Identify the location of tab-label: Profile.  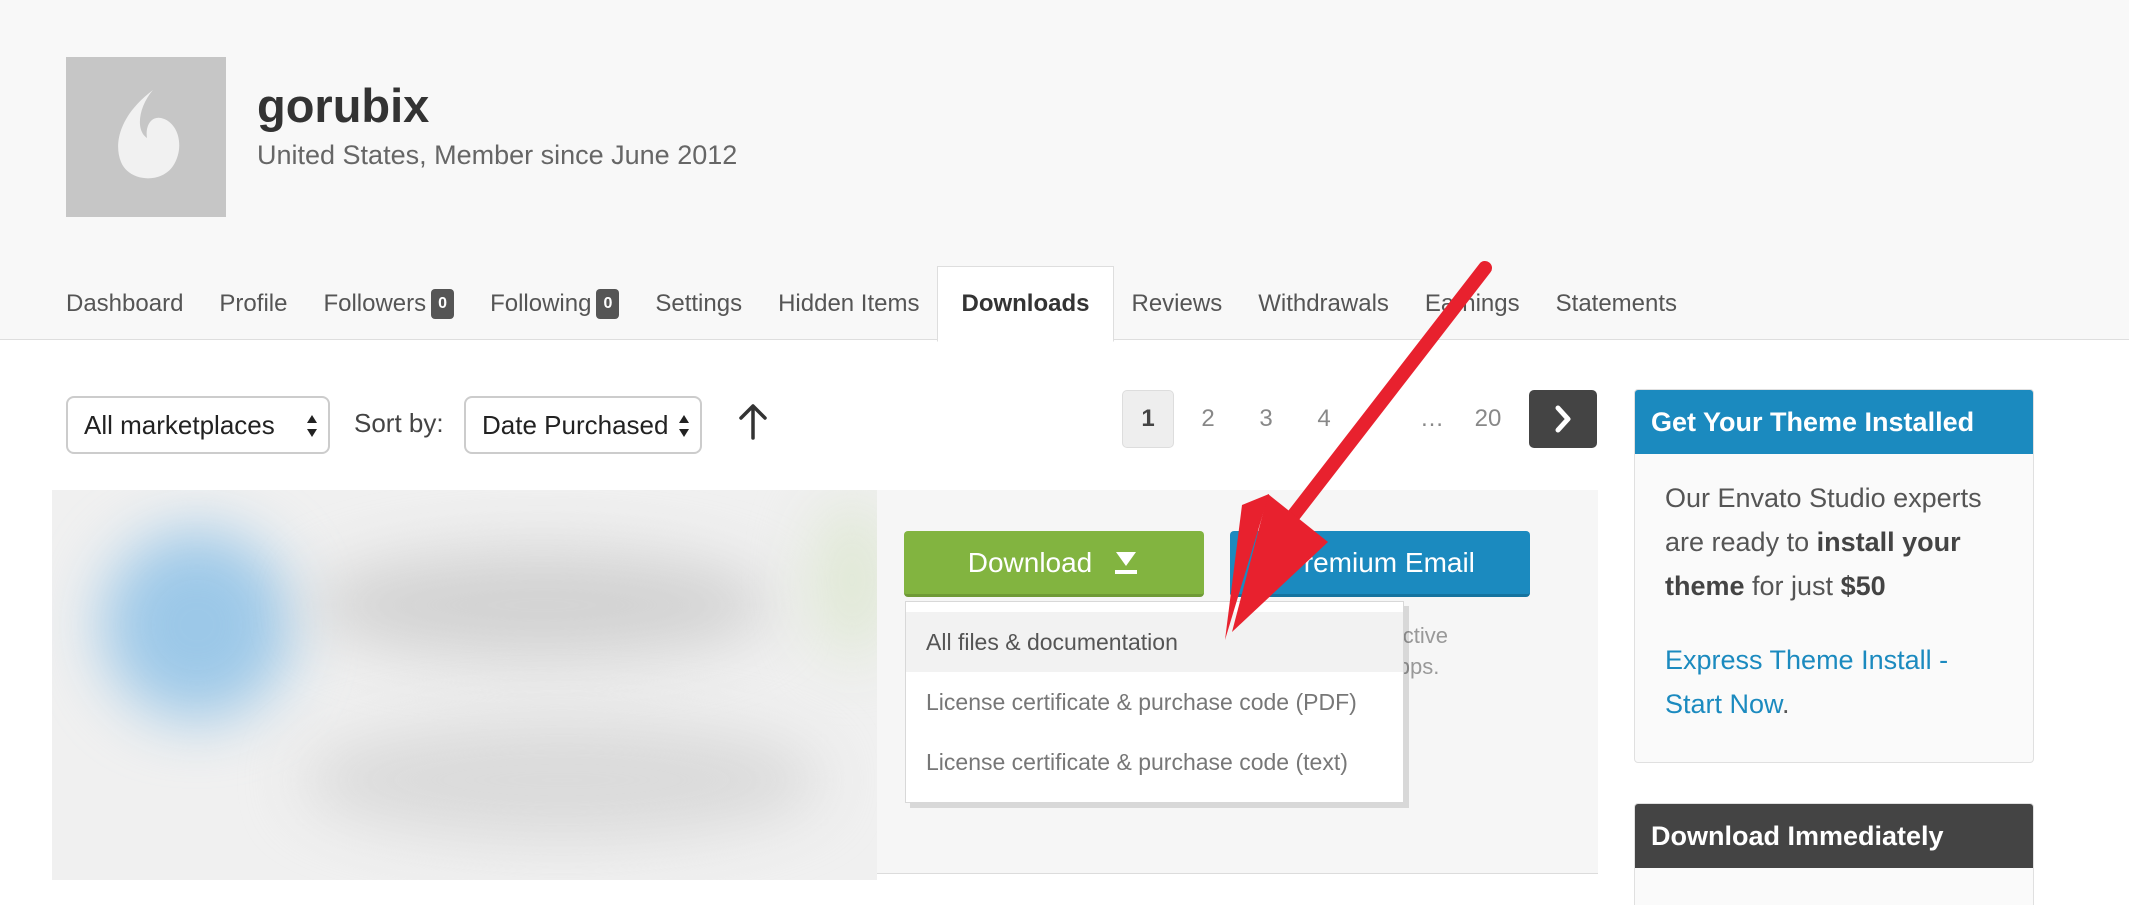
(253, 303).